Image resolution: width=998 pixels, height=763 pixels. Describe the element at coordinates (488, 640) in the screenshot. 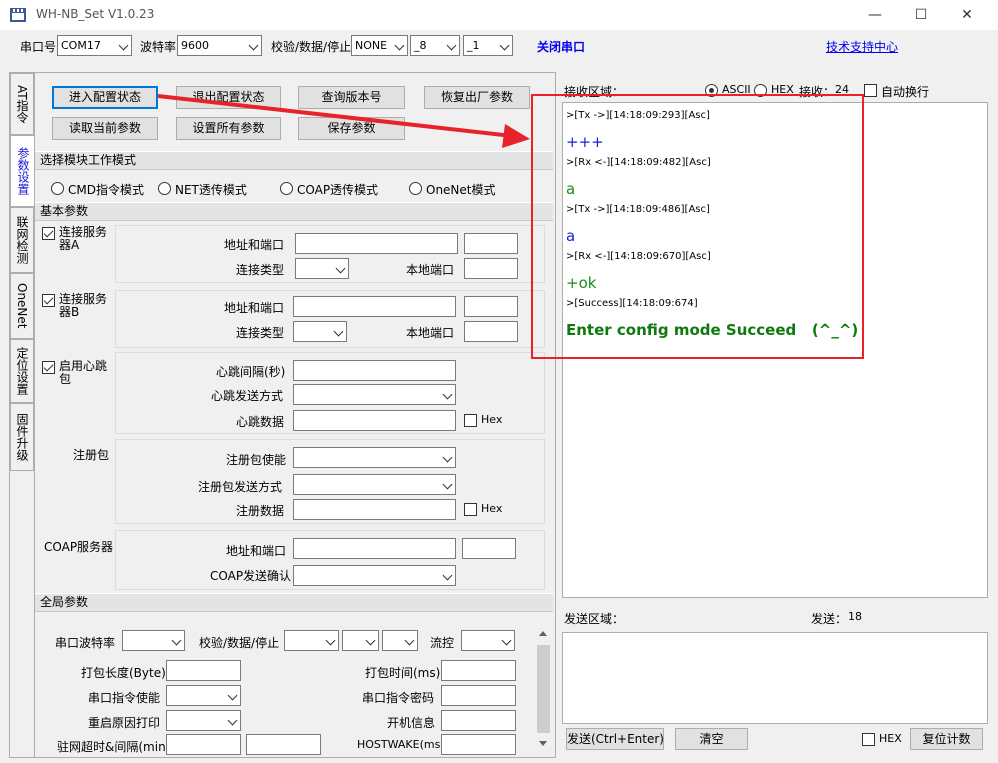

I see `flow-select` at that location.